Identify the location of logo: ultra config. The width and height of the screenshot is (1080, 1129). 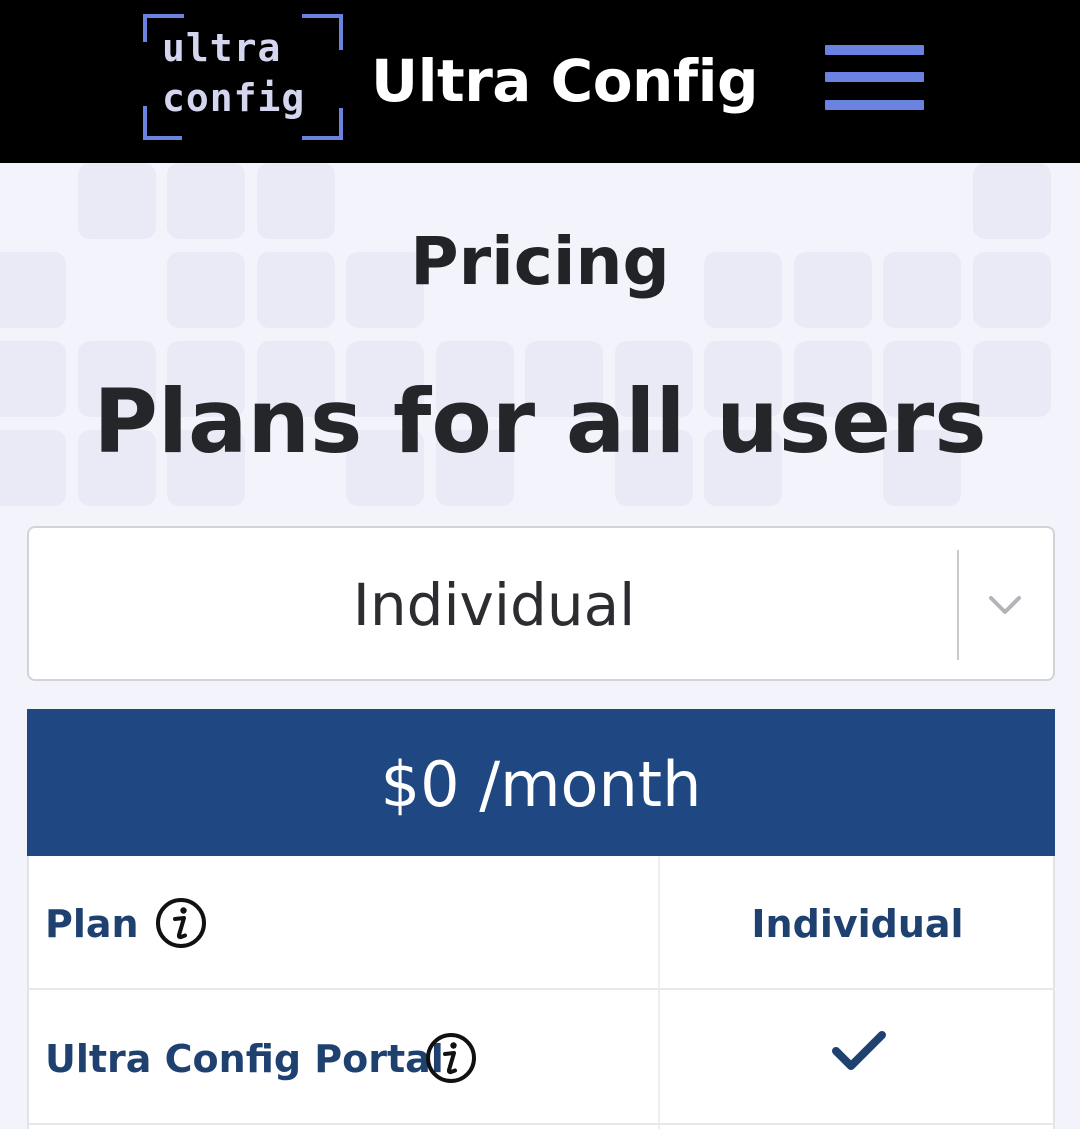
(243, 78).